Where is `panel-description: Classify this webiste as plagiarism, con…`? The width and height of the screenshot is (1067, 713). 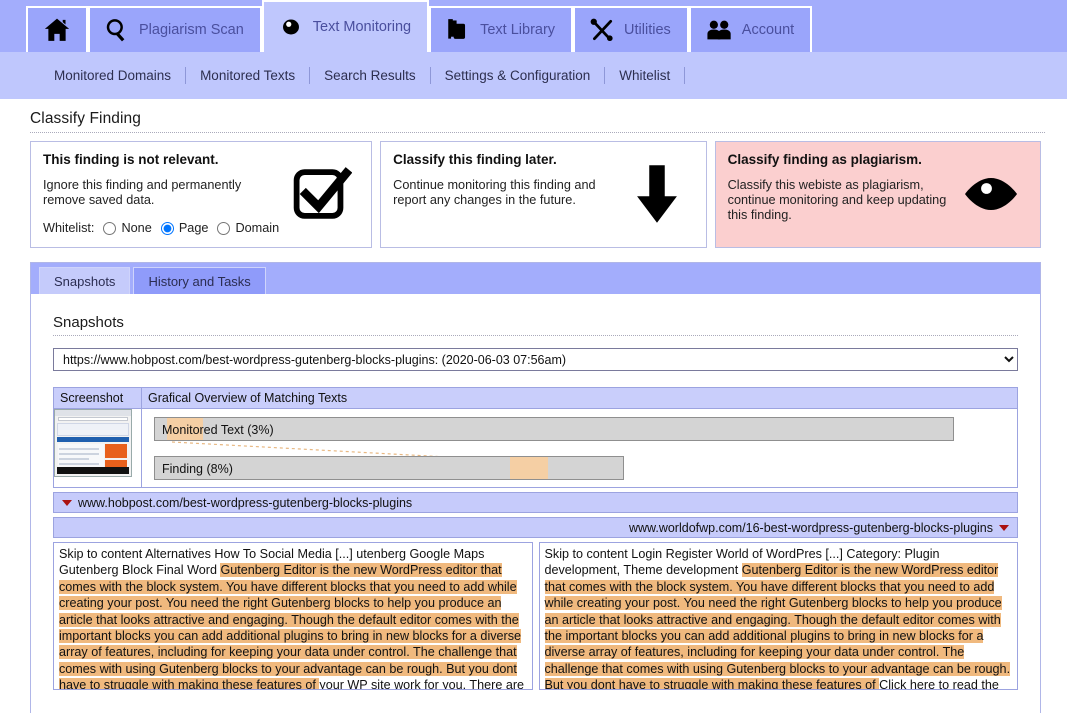 panel-description: Classify this webiste as plagiarism, con… is located at coordinates (837, 200).